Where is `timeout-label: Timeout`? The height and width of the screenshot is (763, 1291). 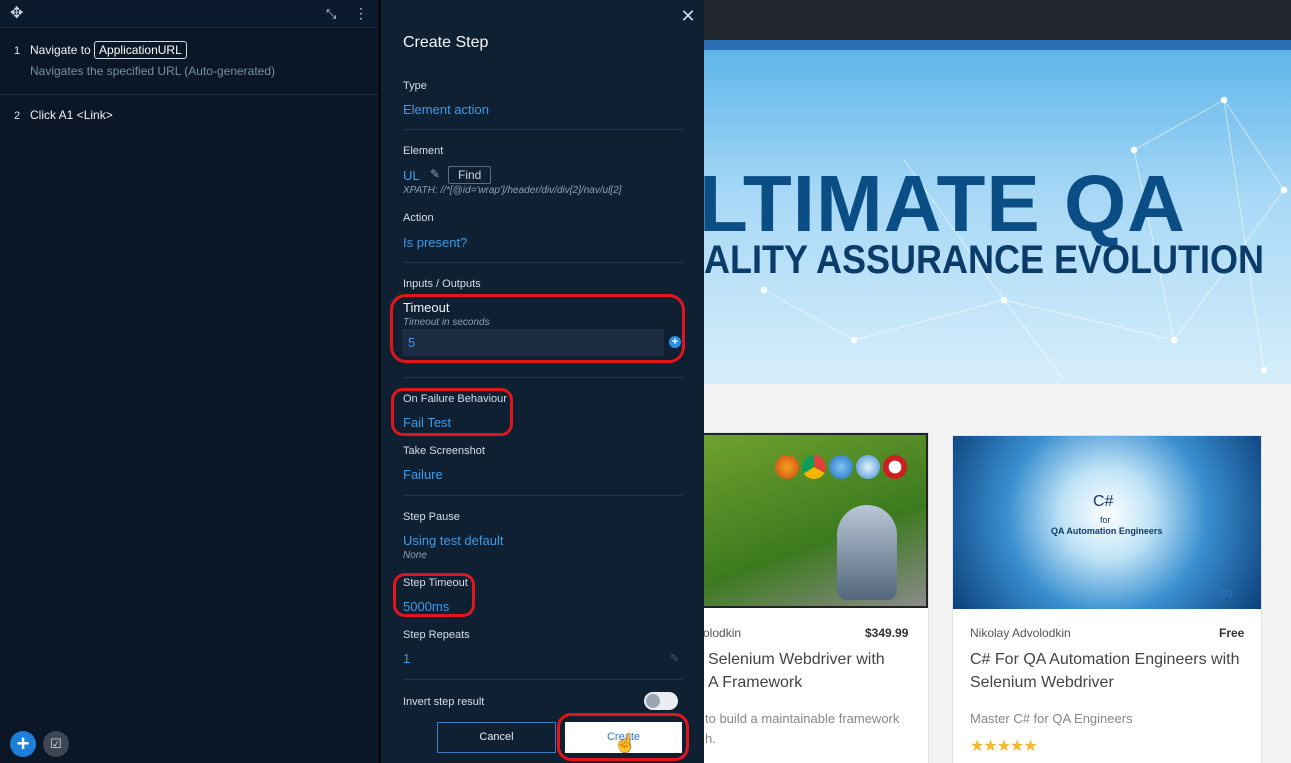 timeout-label: Timeout is located at coordinates (426, 307).